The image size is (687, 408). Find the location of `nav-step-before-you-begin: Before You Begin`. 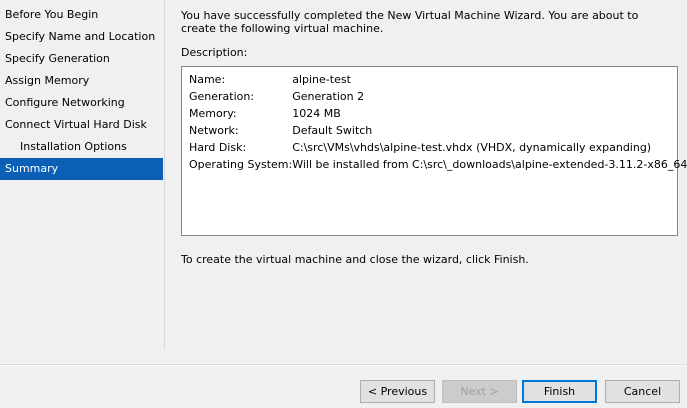

nav-step-before-you-begin: Before You Begin is located at coordinates (81, 15).